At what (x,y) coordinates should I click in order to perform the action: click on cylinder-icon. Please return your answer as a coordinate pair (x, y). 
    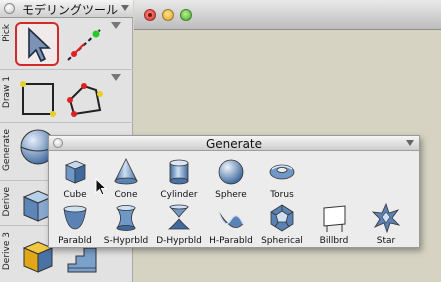
    Looking at the image, I should click on (179, 172).